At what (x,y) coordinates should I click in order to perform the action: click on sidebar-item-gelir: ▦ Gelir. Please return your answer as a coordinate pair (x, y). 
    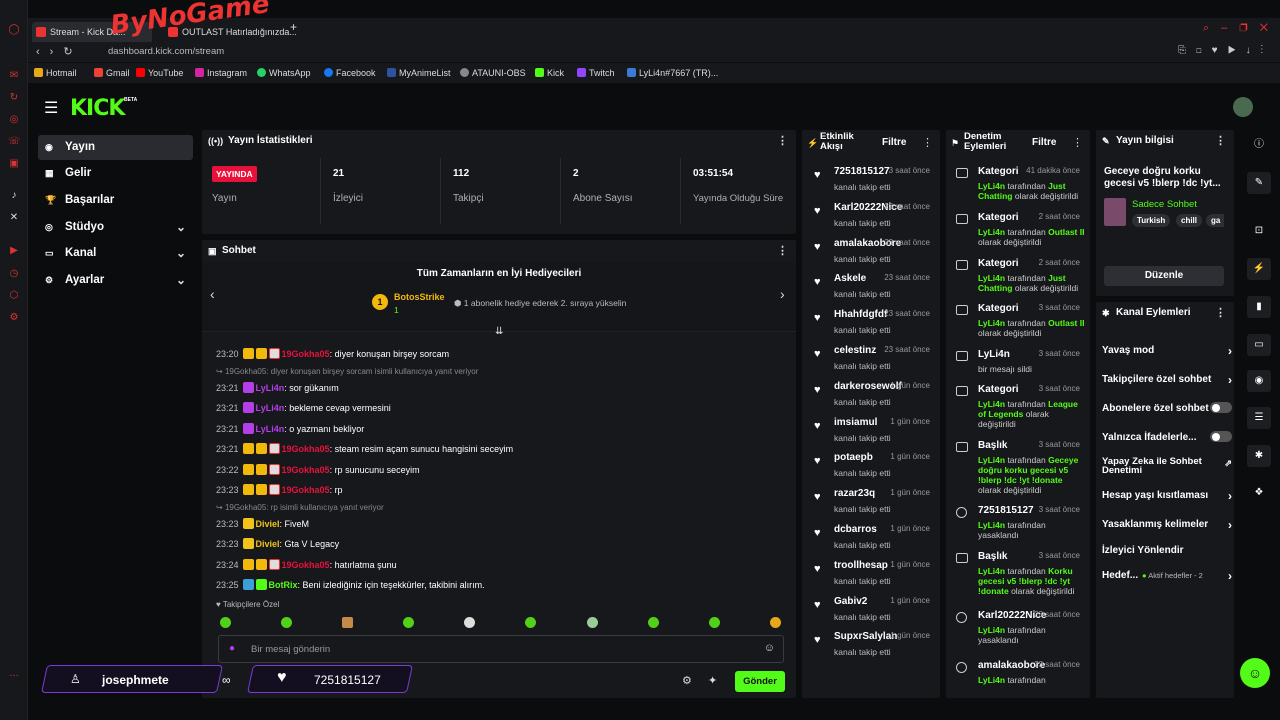
    Looking at the image, I should click on (115, 173).